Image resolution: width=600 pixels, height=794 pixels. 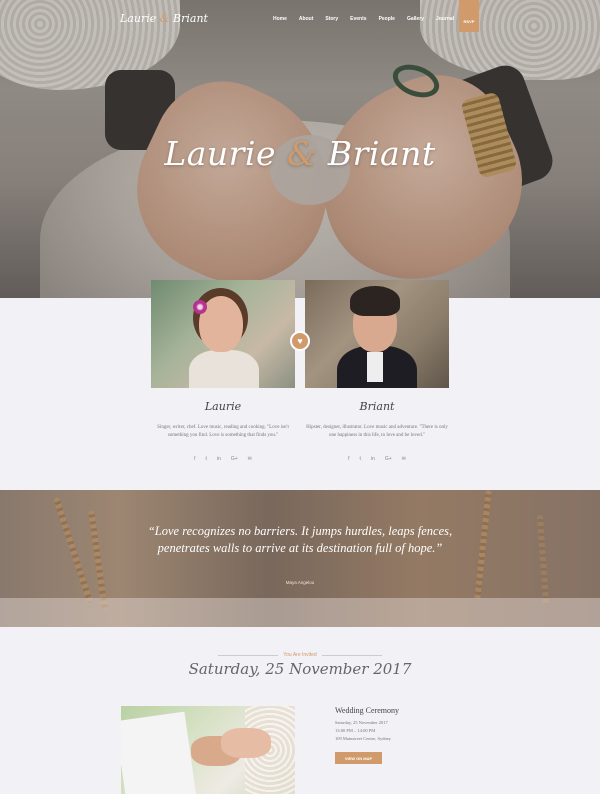 I want to click on event-date: Saturday, 25 November 2017, so click(x=361, y=722).